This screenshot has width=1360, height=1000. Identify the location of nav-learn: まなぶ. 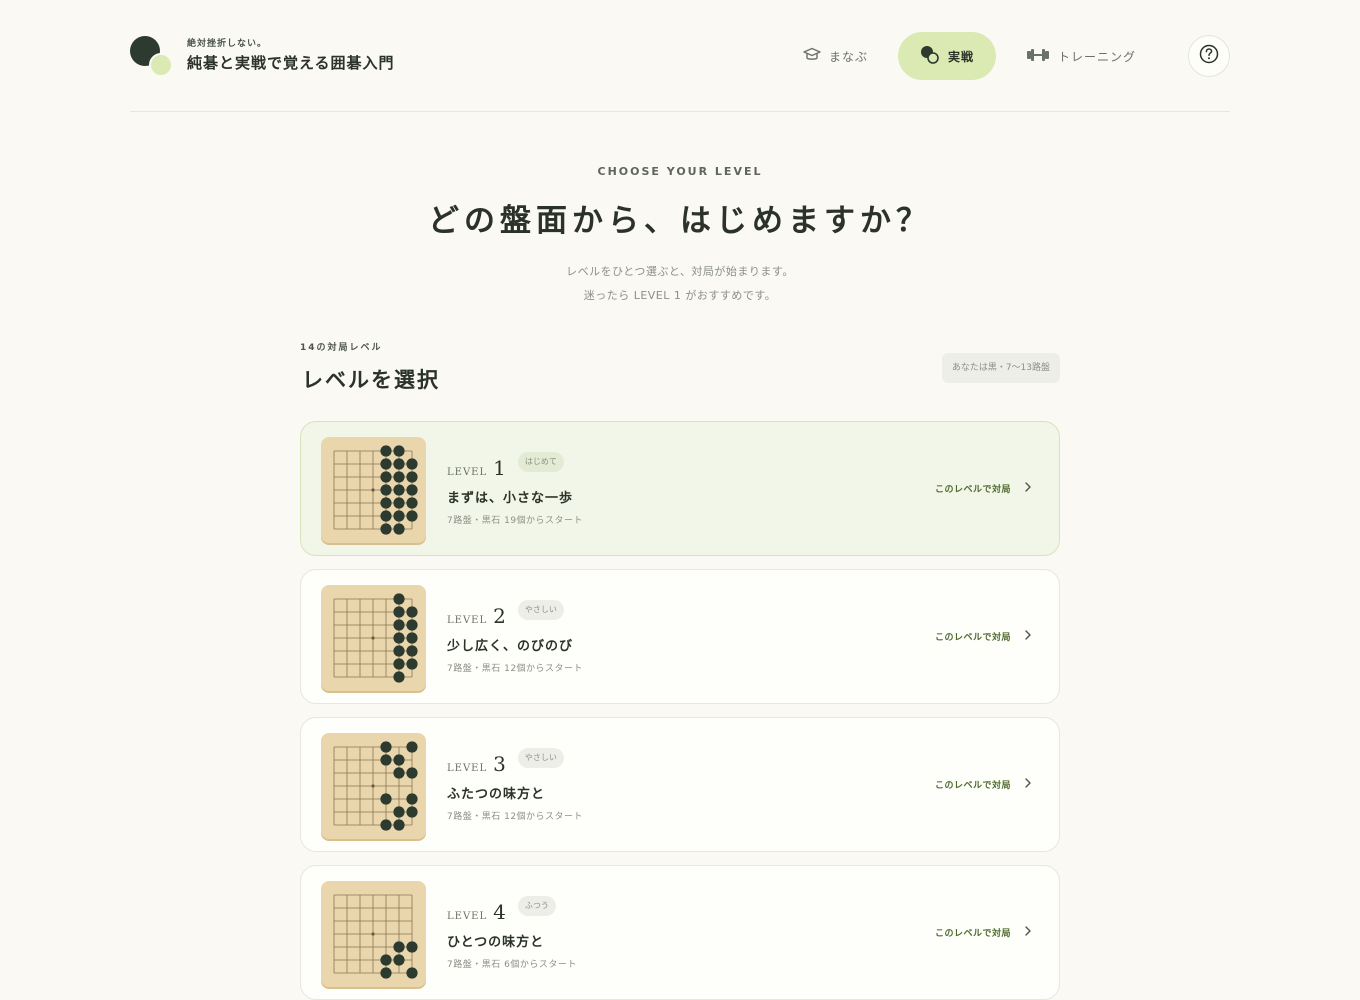
(835, 56).